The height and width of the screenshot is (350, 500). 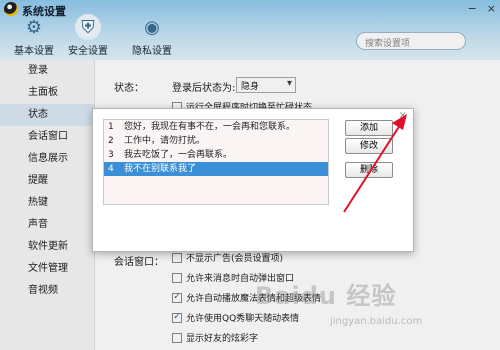 What do you see at coordinates (399, 122) in the screenshot?
I see `arrow-head` at bounding box center [399, 122].